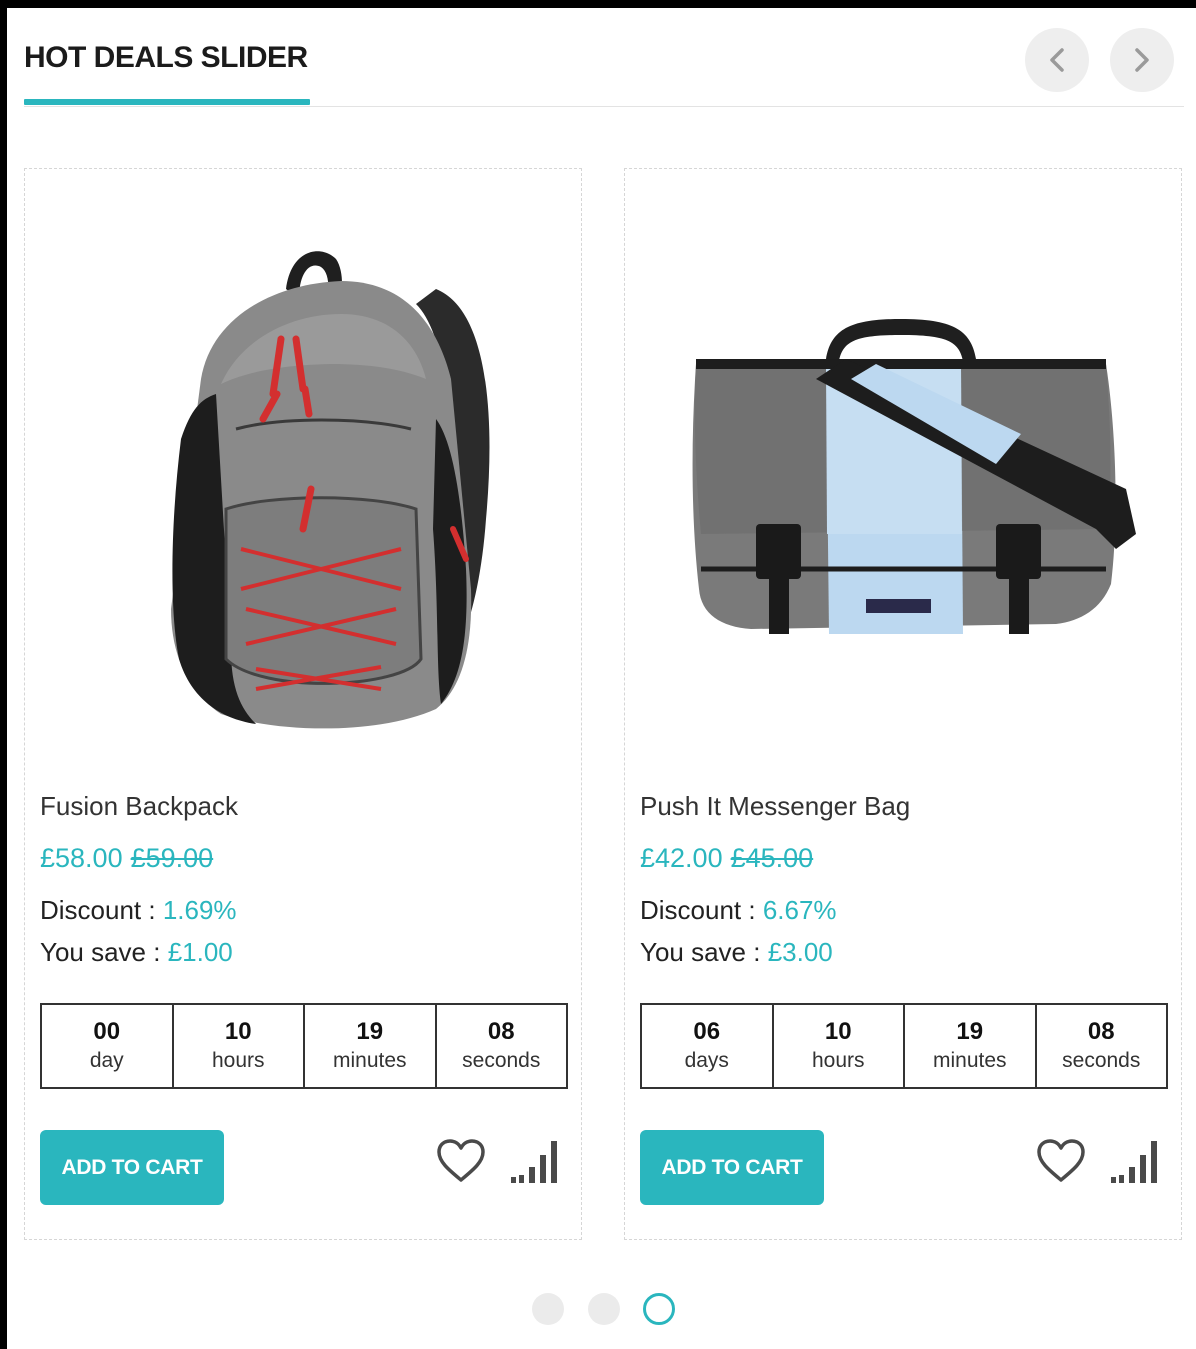 Image resolution: width=1196 pixels, height=1349 pixels. I want to click on chevron-left-icon, so click(1057, 60).